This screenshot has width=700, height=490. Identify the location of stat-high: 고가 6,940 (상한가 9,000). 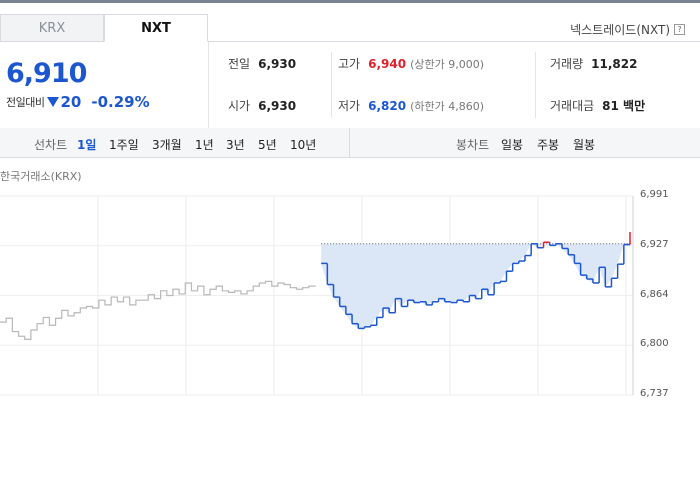
(411, 63).